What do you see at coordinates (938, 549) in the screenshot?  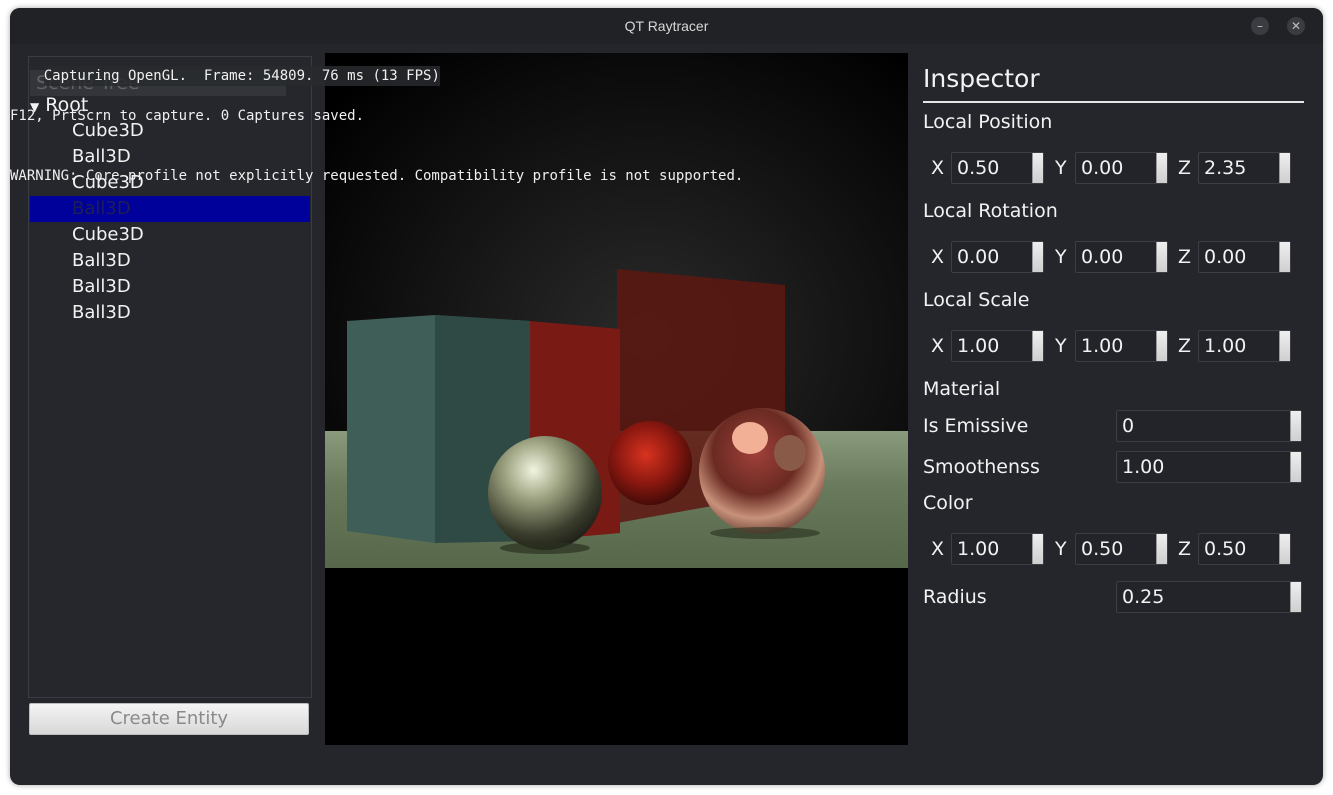 I see `color-x-axis-label: X` at bounding box center [938, 549].